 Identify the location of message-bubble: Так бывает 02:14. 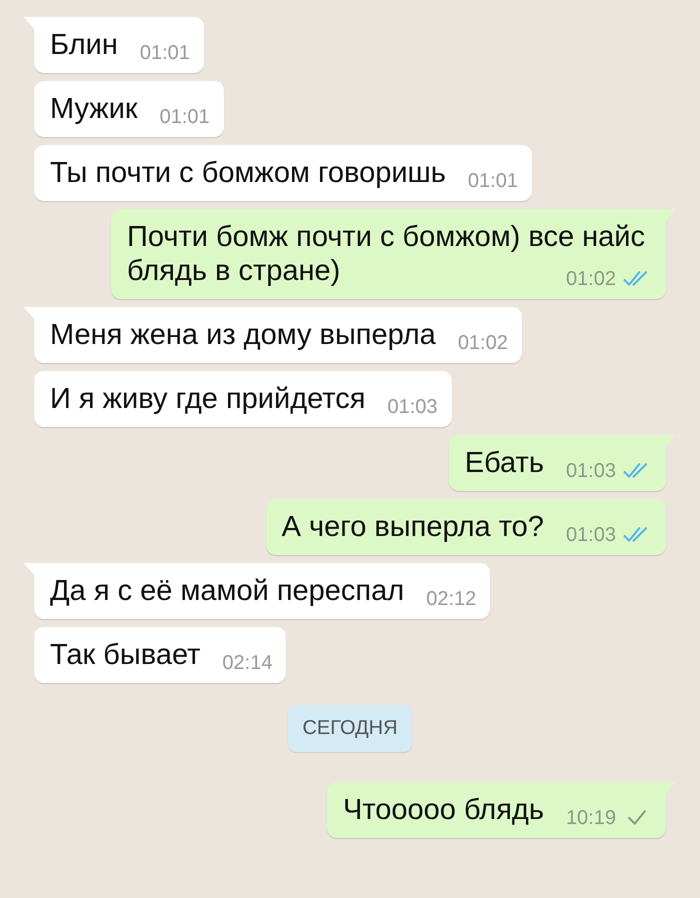
(160, 655).